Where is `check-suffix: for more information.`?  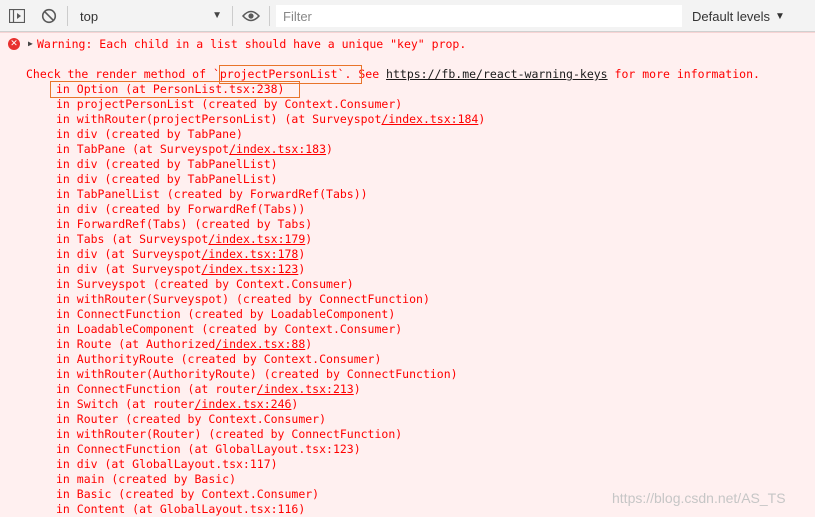 check-suffix: for more information. is located at coordinates (683, 74).